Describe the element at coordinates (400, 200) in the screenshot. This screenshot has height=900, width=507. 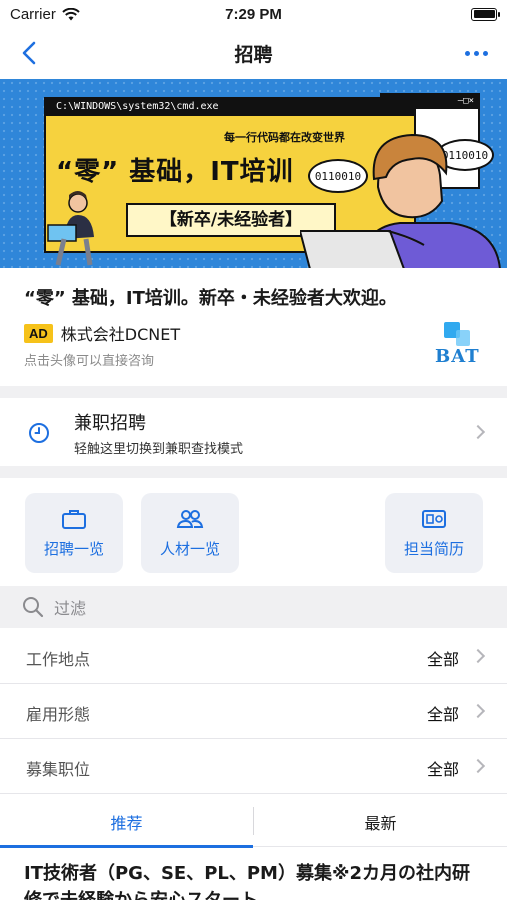
I see `programmer-illustration` at that location.